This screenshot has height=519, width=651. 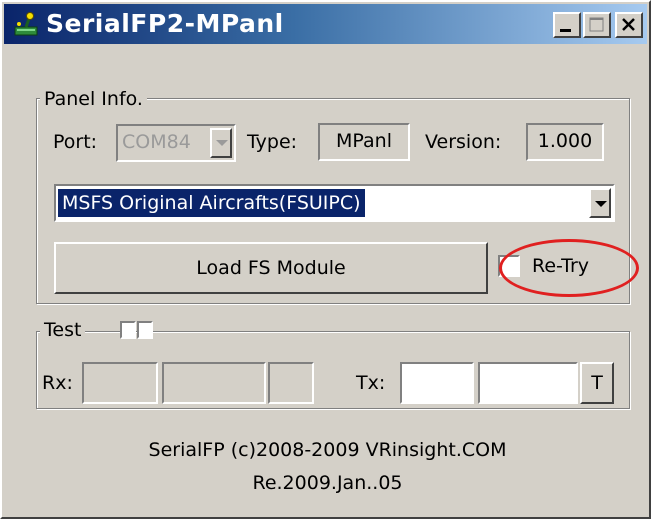 What do you see at coordinates (371, 383) in the screenshot?
I see `tx-label: Tx:` at bounding box center [371, 383].